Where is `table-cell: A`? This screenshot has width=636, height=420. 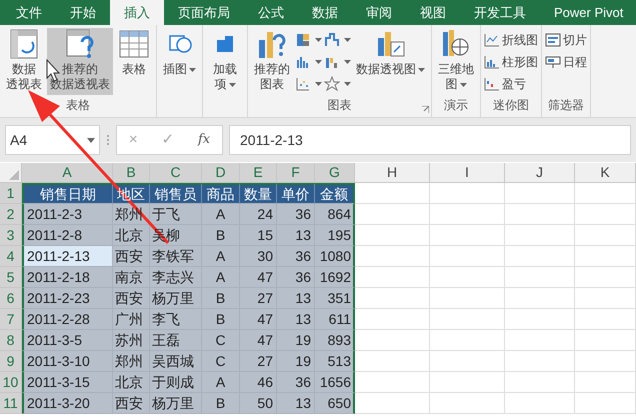 table-cell: A is located at coordinates (221, 277).